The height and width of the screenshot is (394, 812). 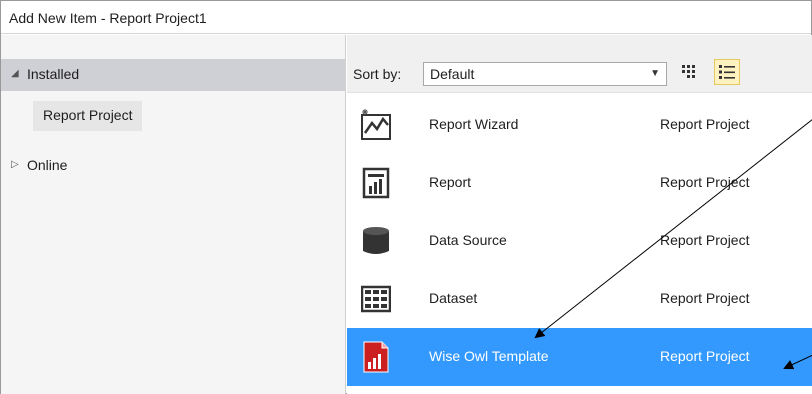 I want to click on item-name: Wise Owl Template, so click(x=489, y=356).